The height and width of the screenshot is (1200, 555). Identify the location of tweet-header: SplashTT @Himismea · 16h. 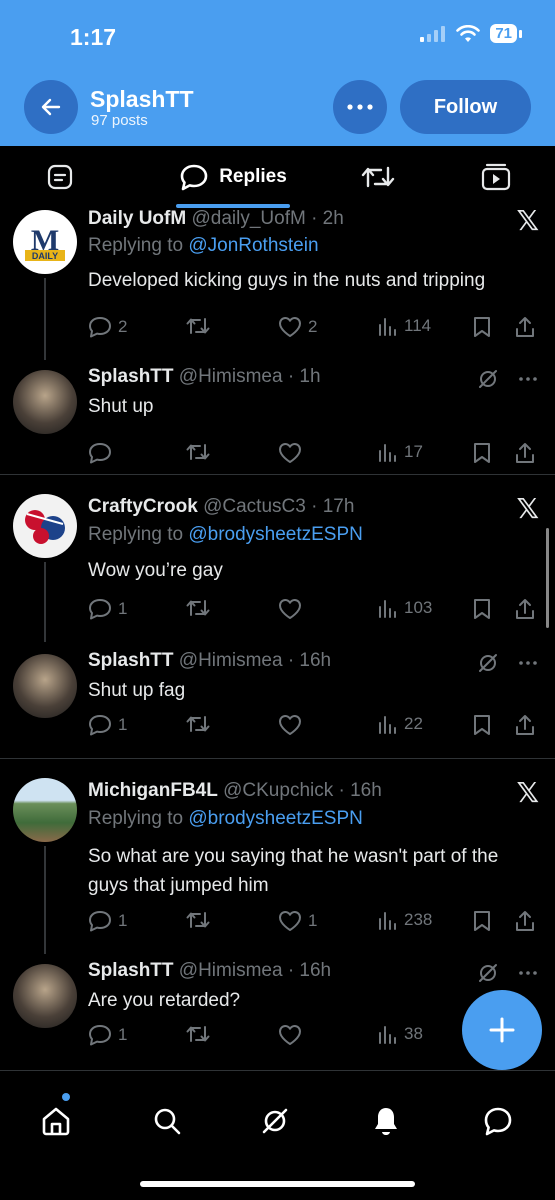
(209, 971).